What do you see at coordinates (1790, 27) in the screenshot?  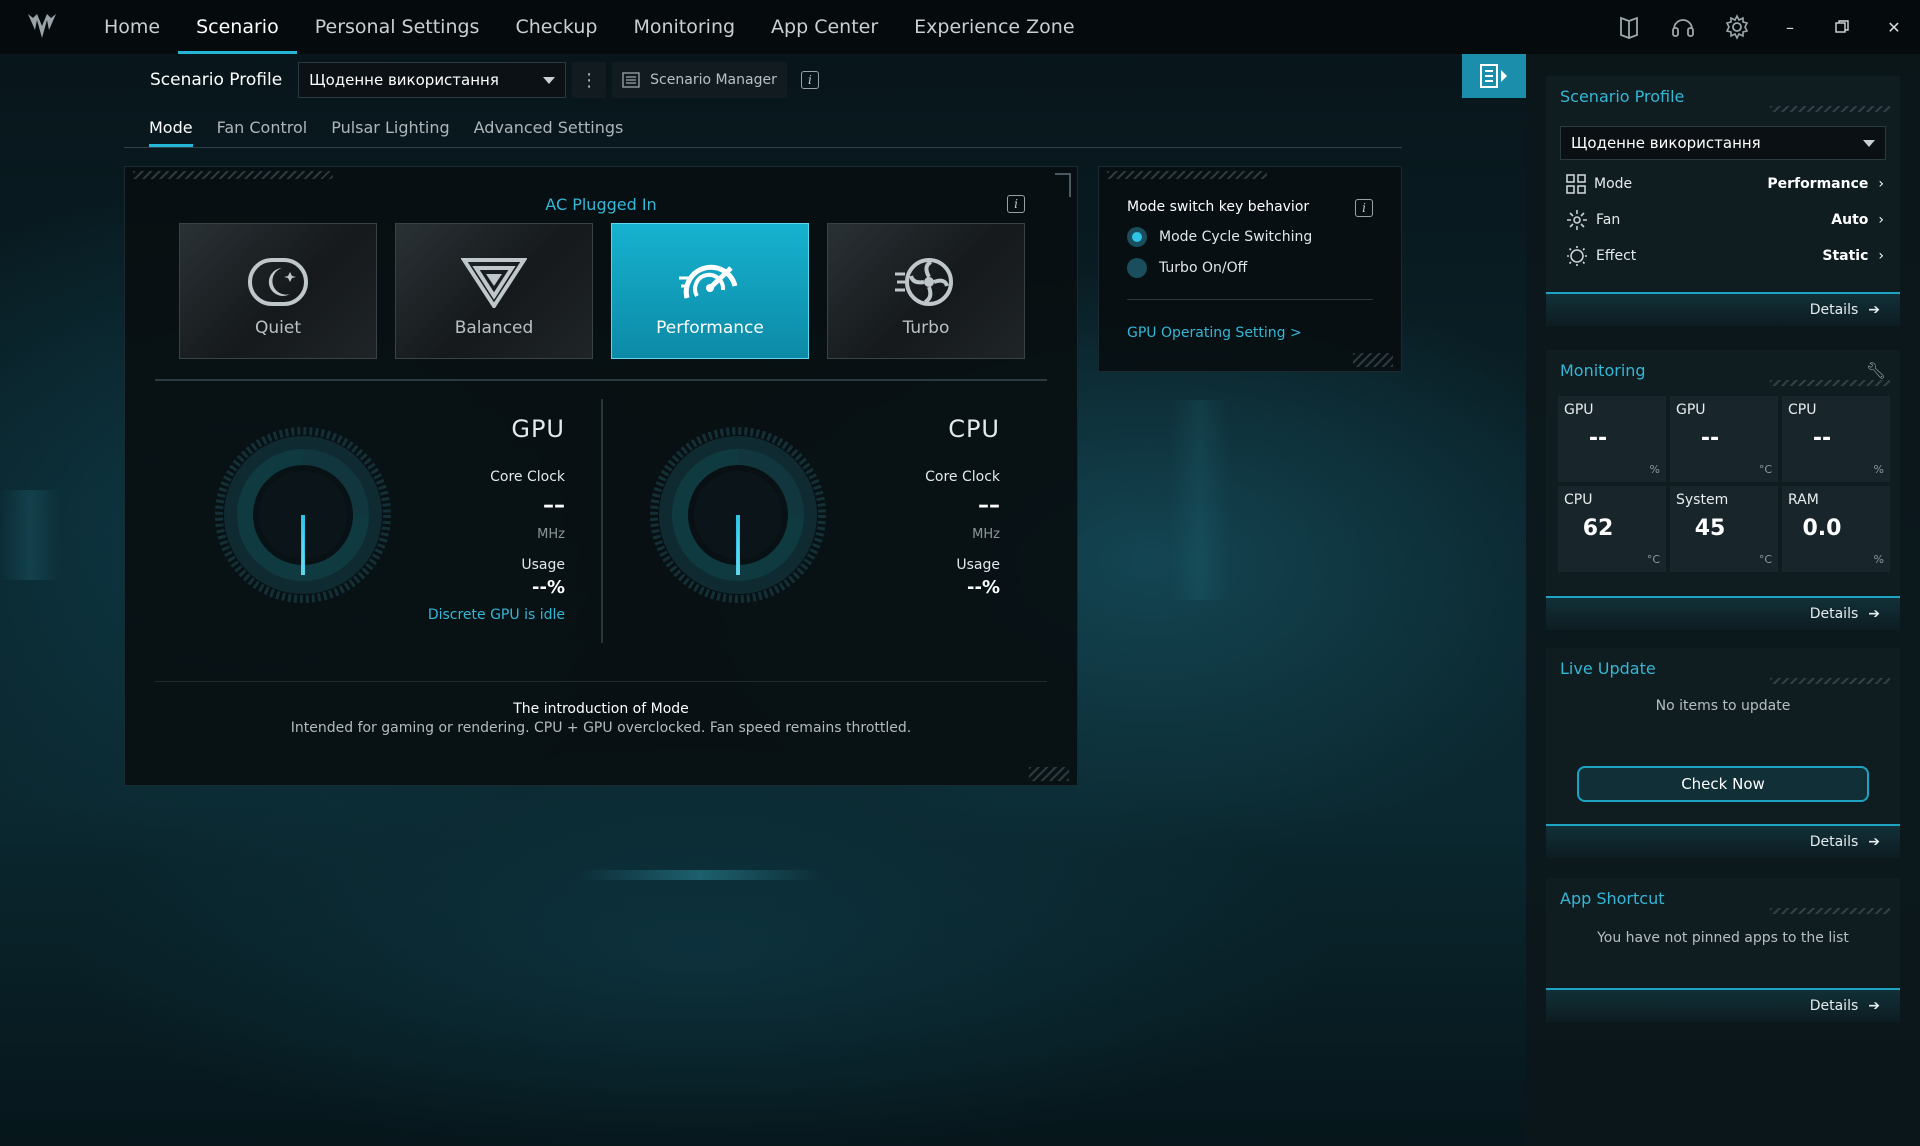 I see `minimize-button: –` at bounding box center [1790, 27].